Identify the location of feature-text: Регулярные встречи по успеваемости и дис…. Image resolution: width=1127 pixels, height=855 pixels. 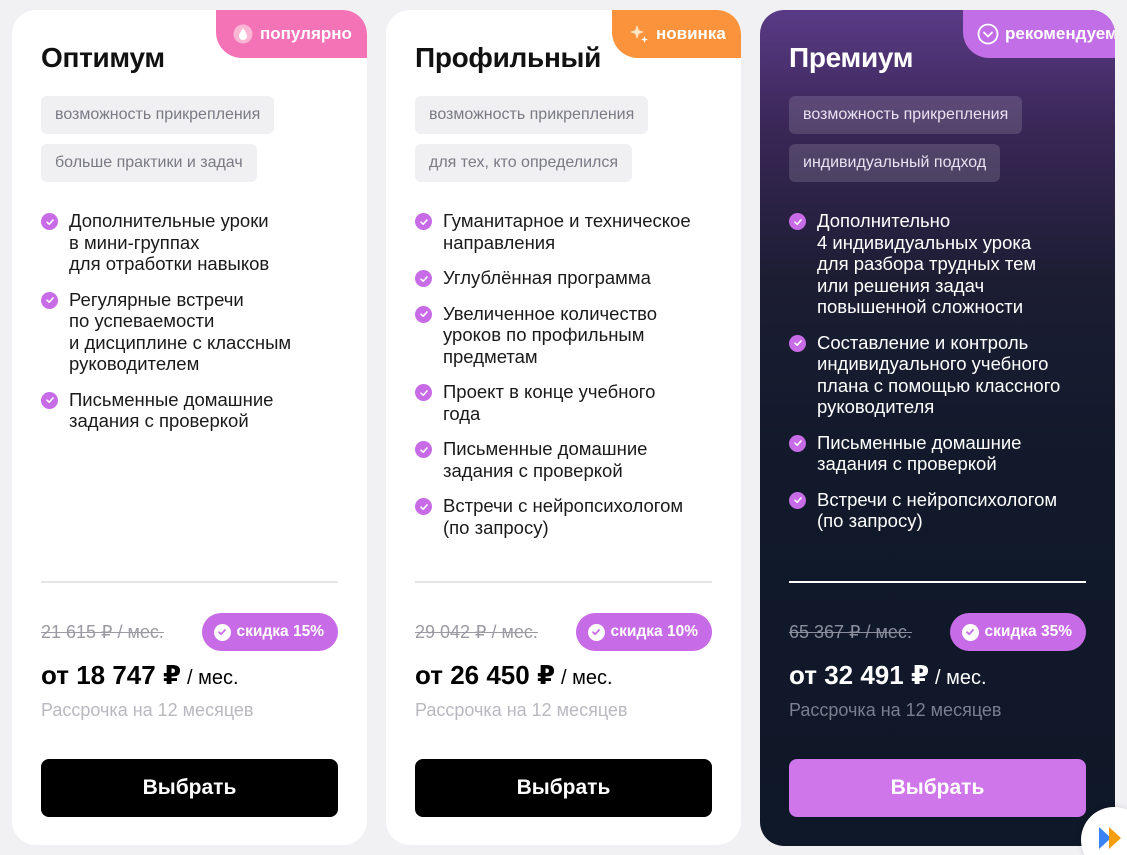
(180, 331).